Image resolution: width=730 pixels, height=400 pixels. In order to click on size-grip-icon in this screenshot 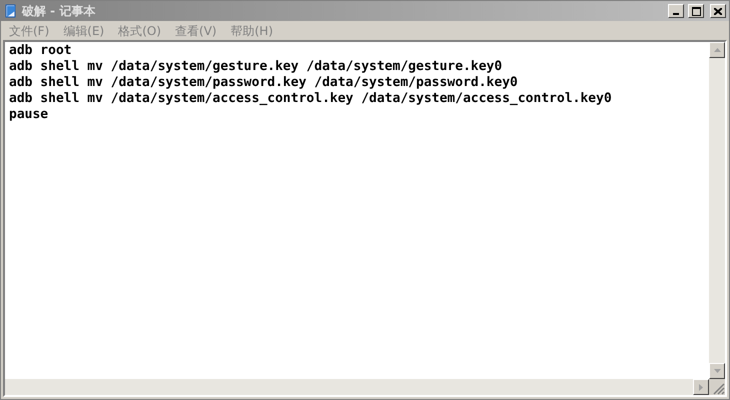, I will do `click(719, 389)`.